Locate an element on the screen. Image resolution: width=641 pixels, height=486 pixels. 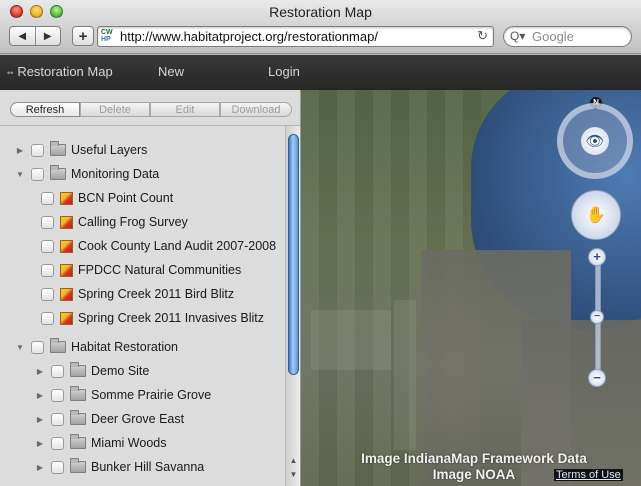
zoom-out-button: − is located at coordinates (597, 378).